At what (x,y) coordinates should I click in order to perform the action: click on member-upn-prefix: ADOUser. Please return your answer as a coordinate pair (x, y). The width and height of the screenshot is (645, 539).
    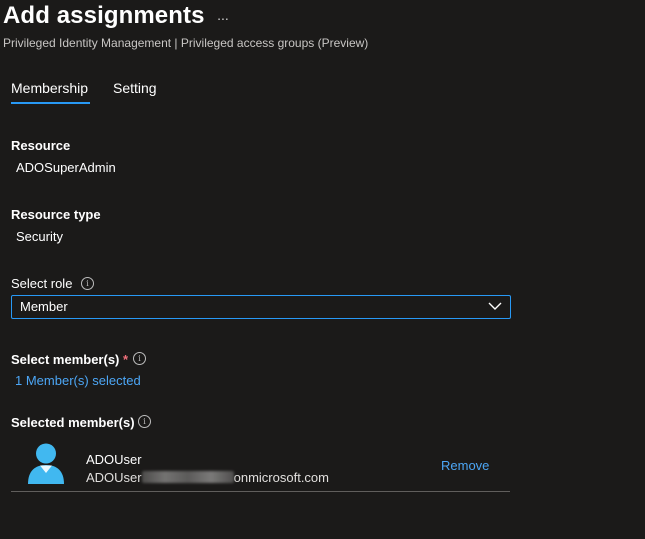
    Looking at the image, I should click on (114, 477).